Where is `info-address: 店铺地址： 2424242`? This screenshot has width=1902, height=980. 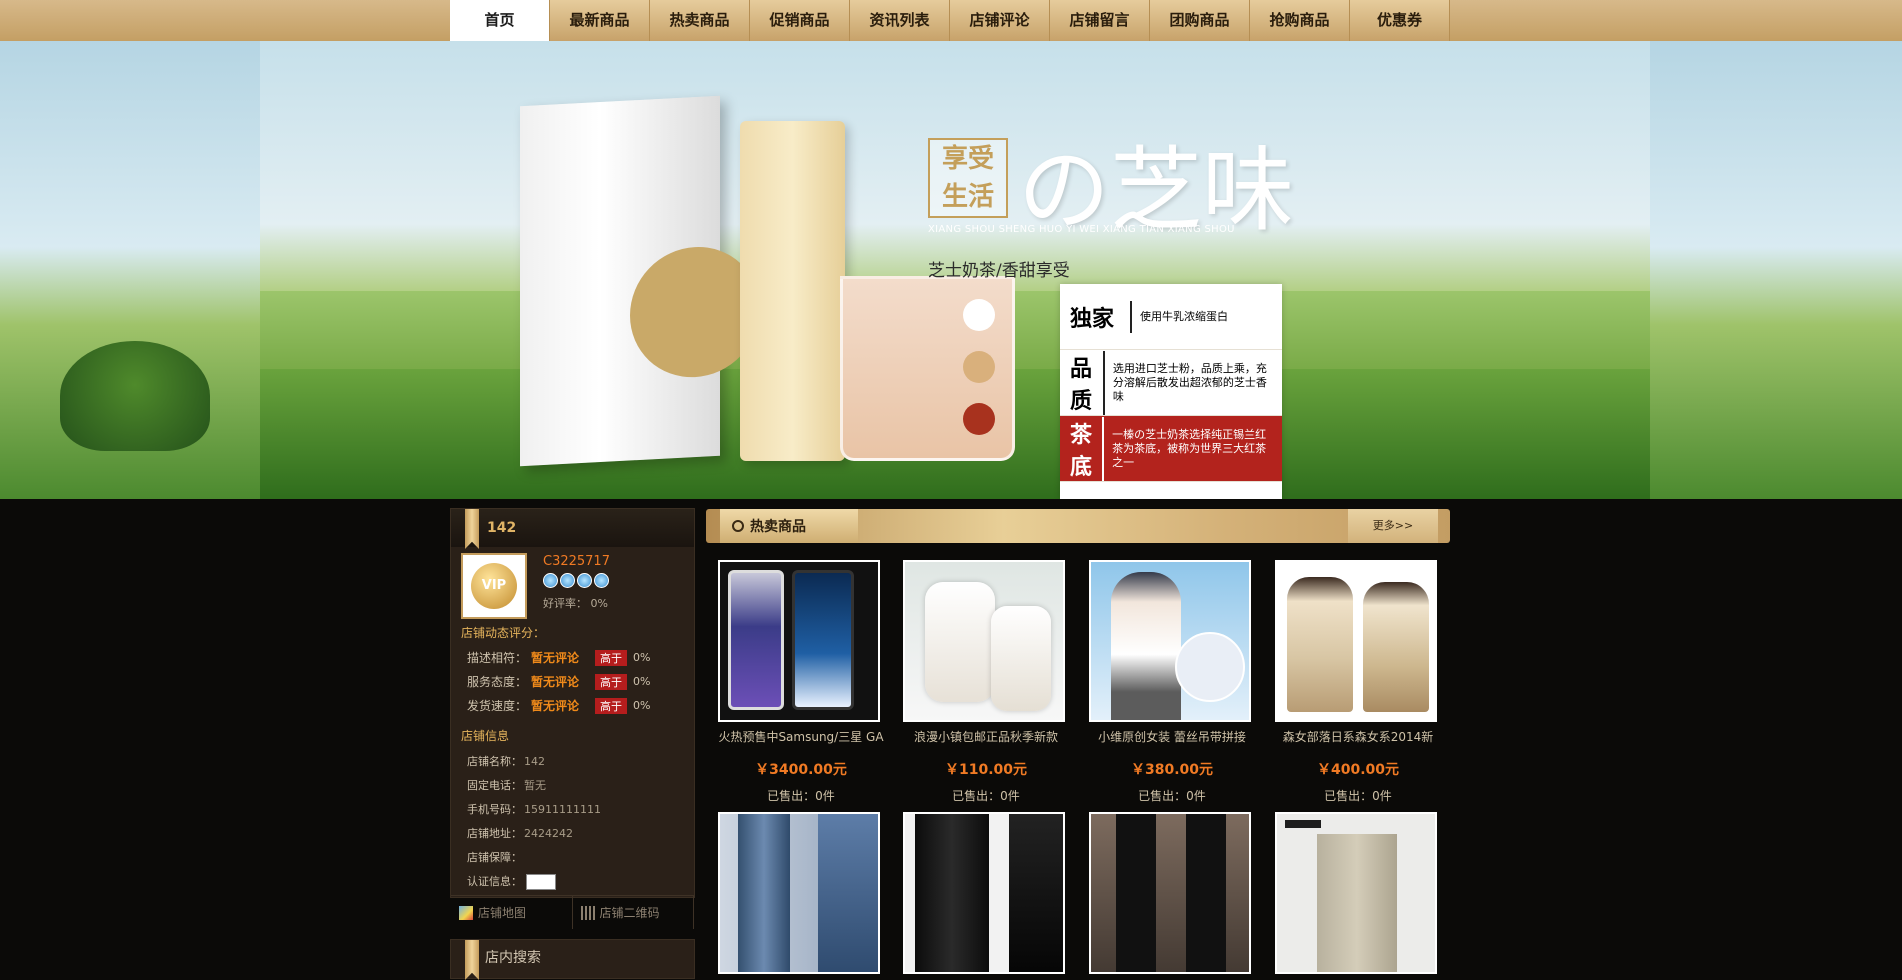 info-address: 店铺地址： 2424242 is located at coordinates (520, 833).